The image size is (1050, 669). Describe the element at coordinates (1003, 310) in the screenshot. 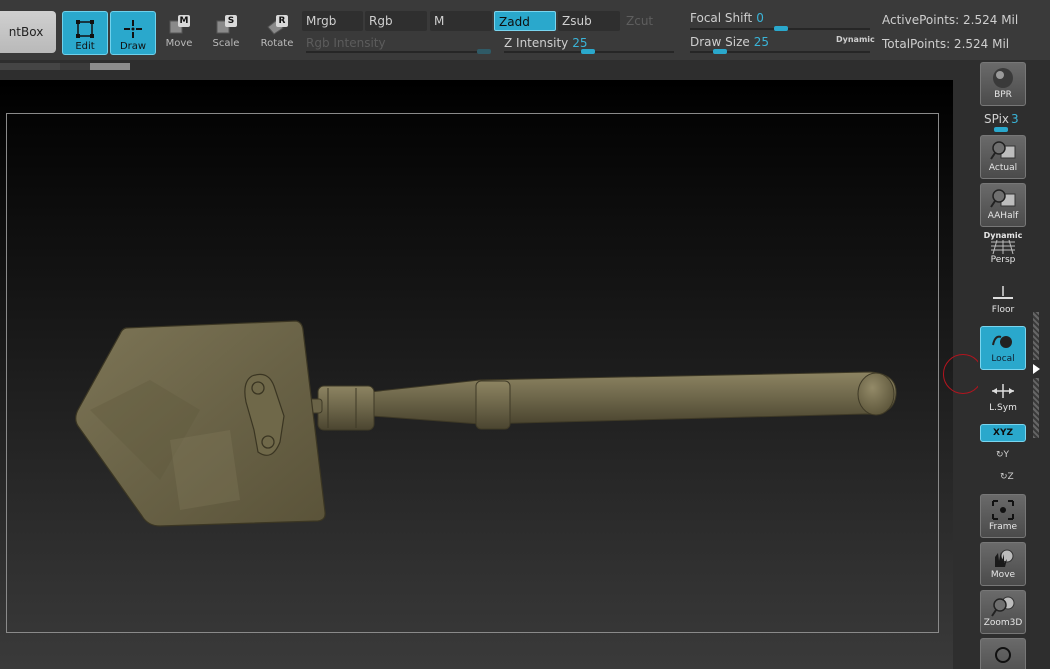

I see `floor-label: Floor` at that location.